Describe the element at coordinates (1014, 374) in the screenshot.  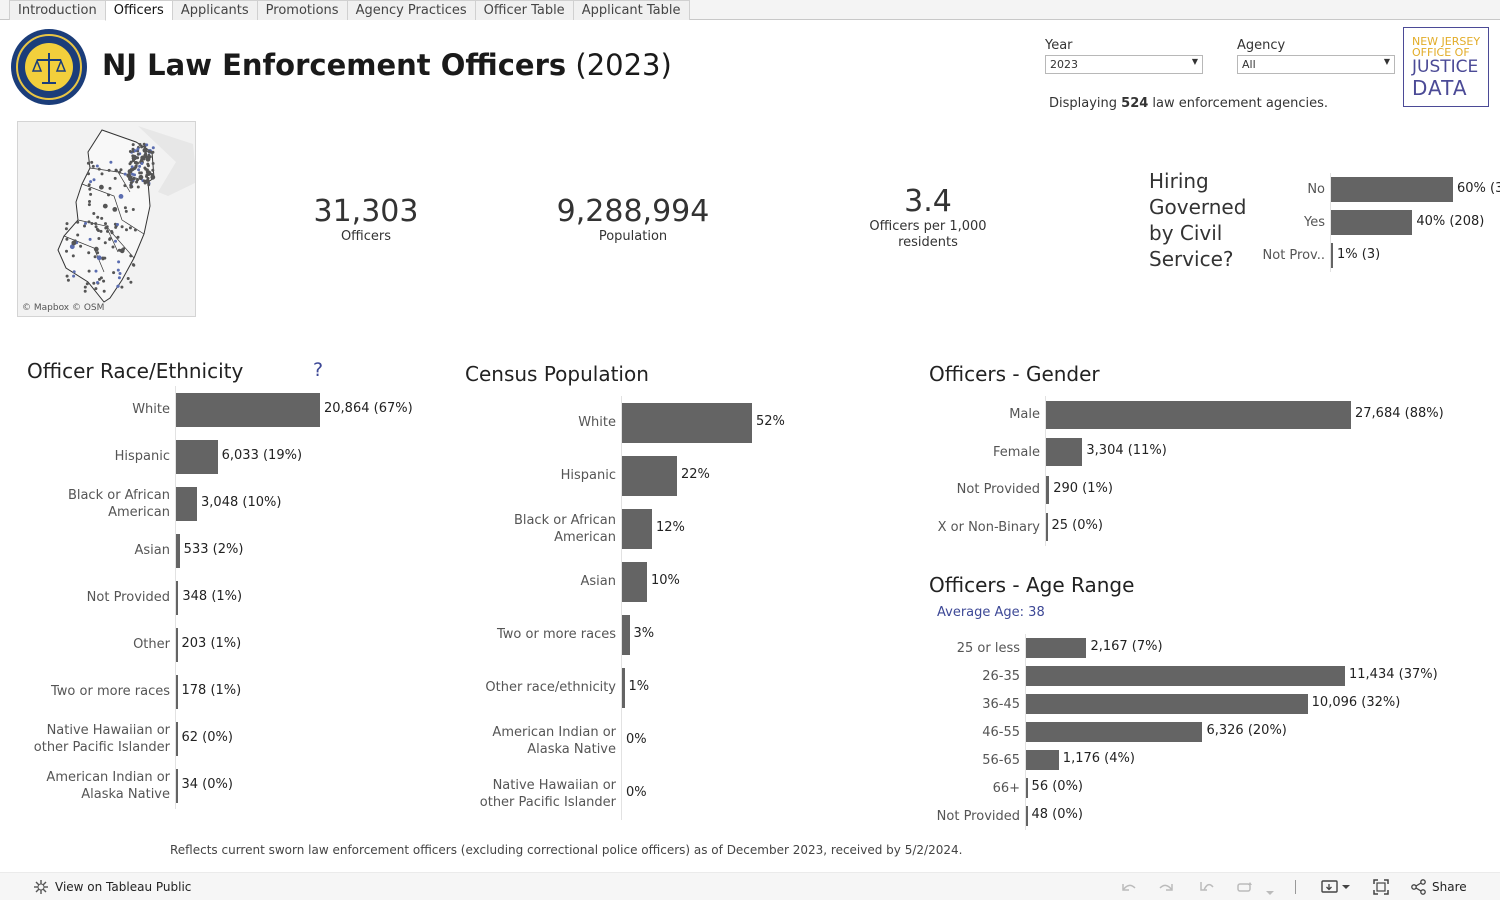
I see `gender-chart-title: Officers - Gender` at that location.